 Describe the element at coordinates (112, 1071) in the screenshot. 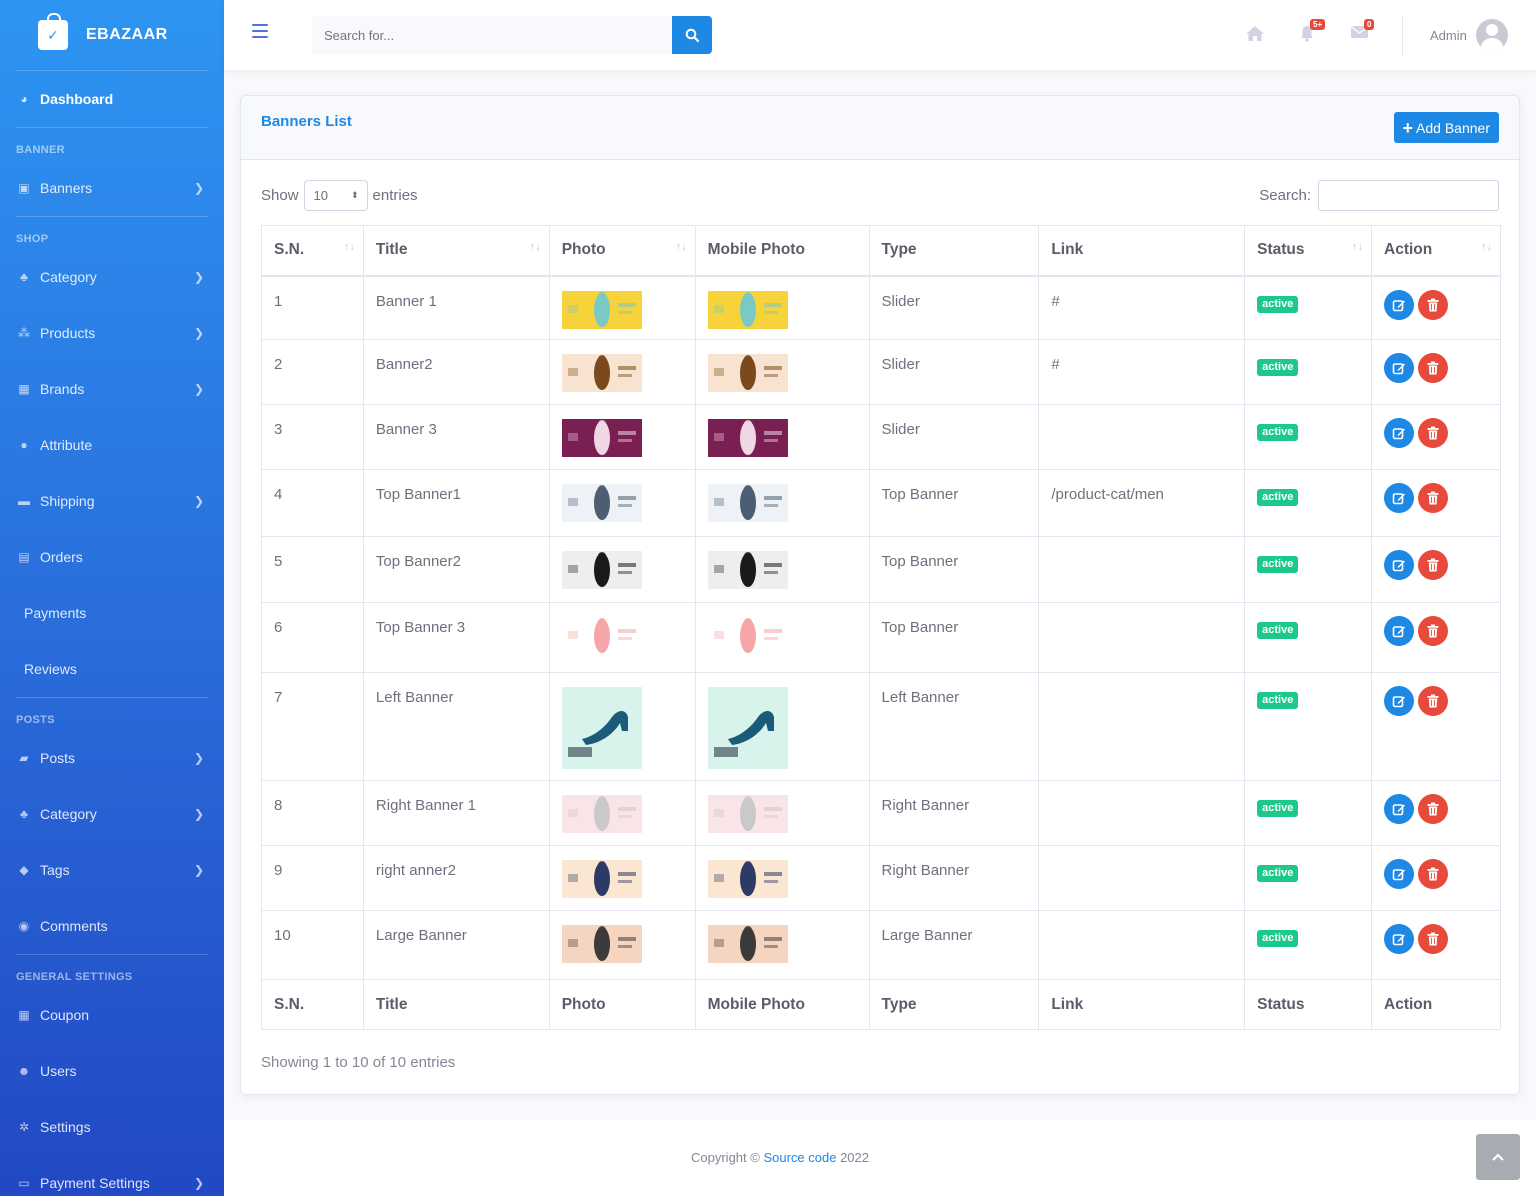

I see `sidebar-item-users: ☻ Users` at that location.